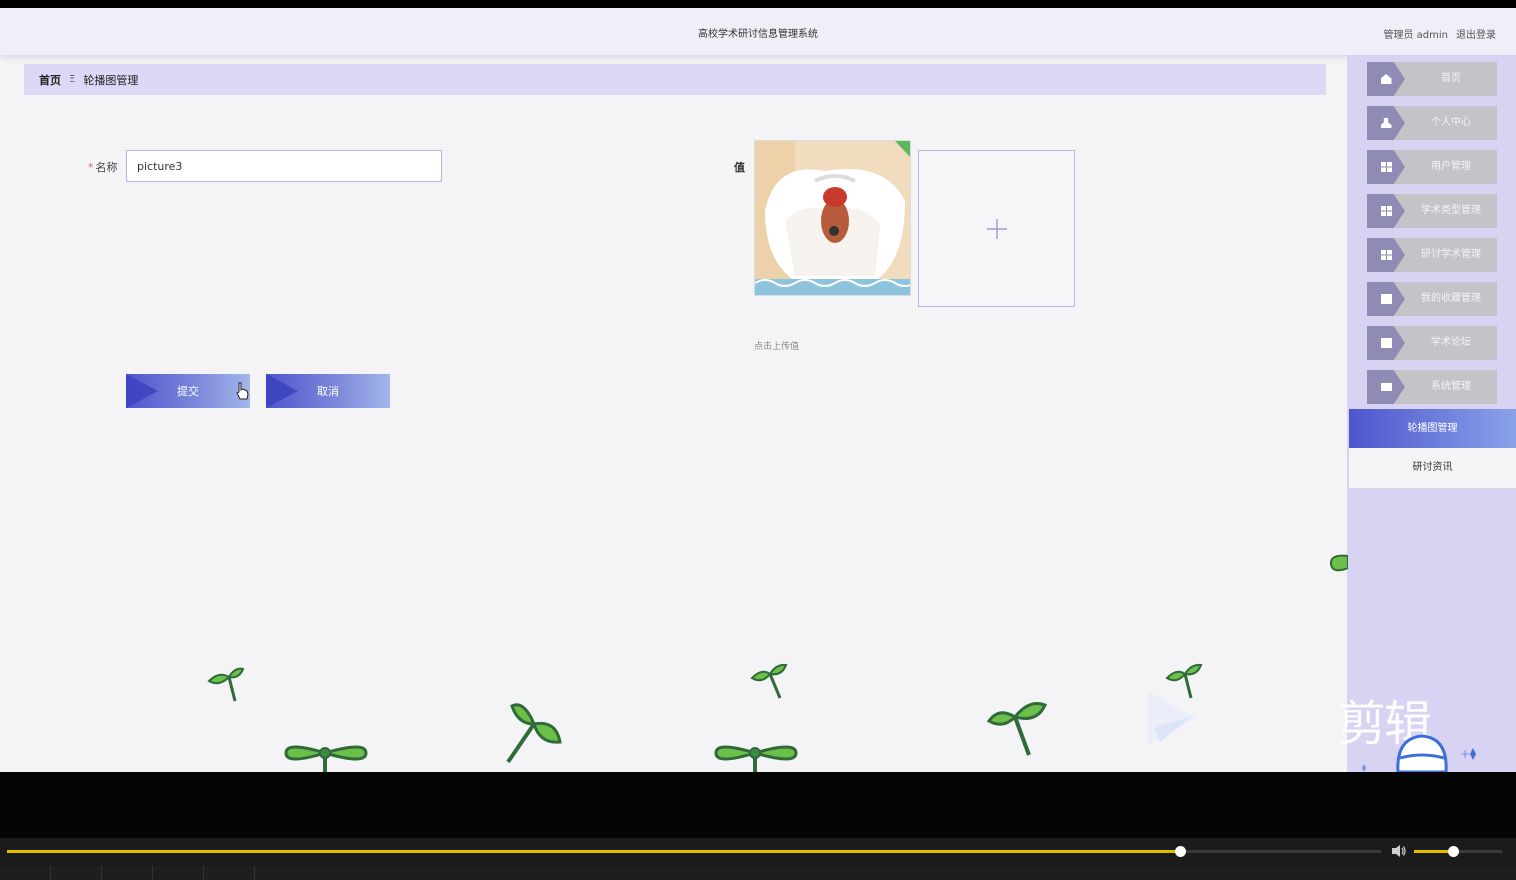 The image size is (1516, 880). I want to click on hand-cursor-icon, so click(242, 391).